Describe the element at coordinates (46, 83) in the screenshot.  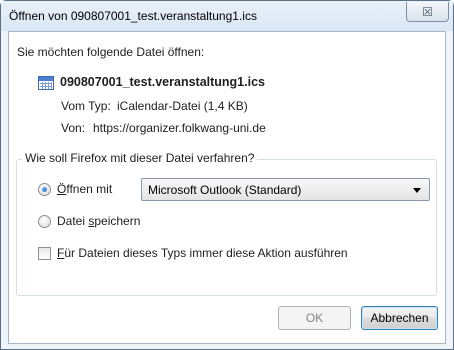
I see `calendar-file-icon` at that location.